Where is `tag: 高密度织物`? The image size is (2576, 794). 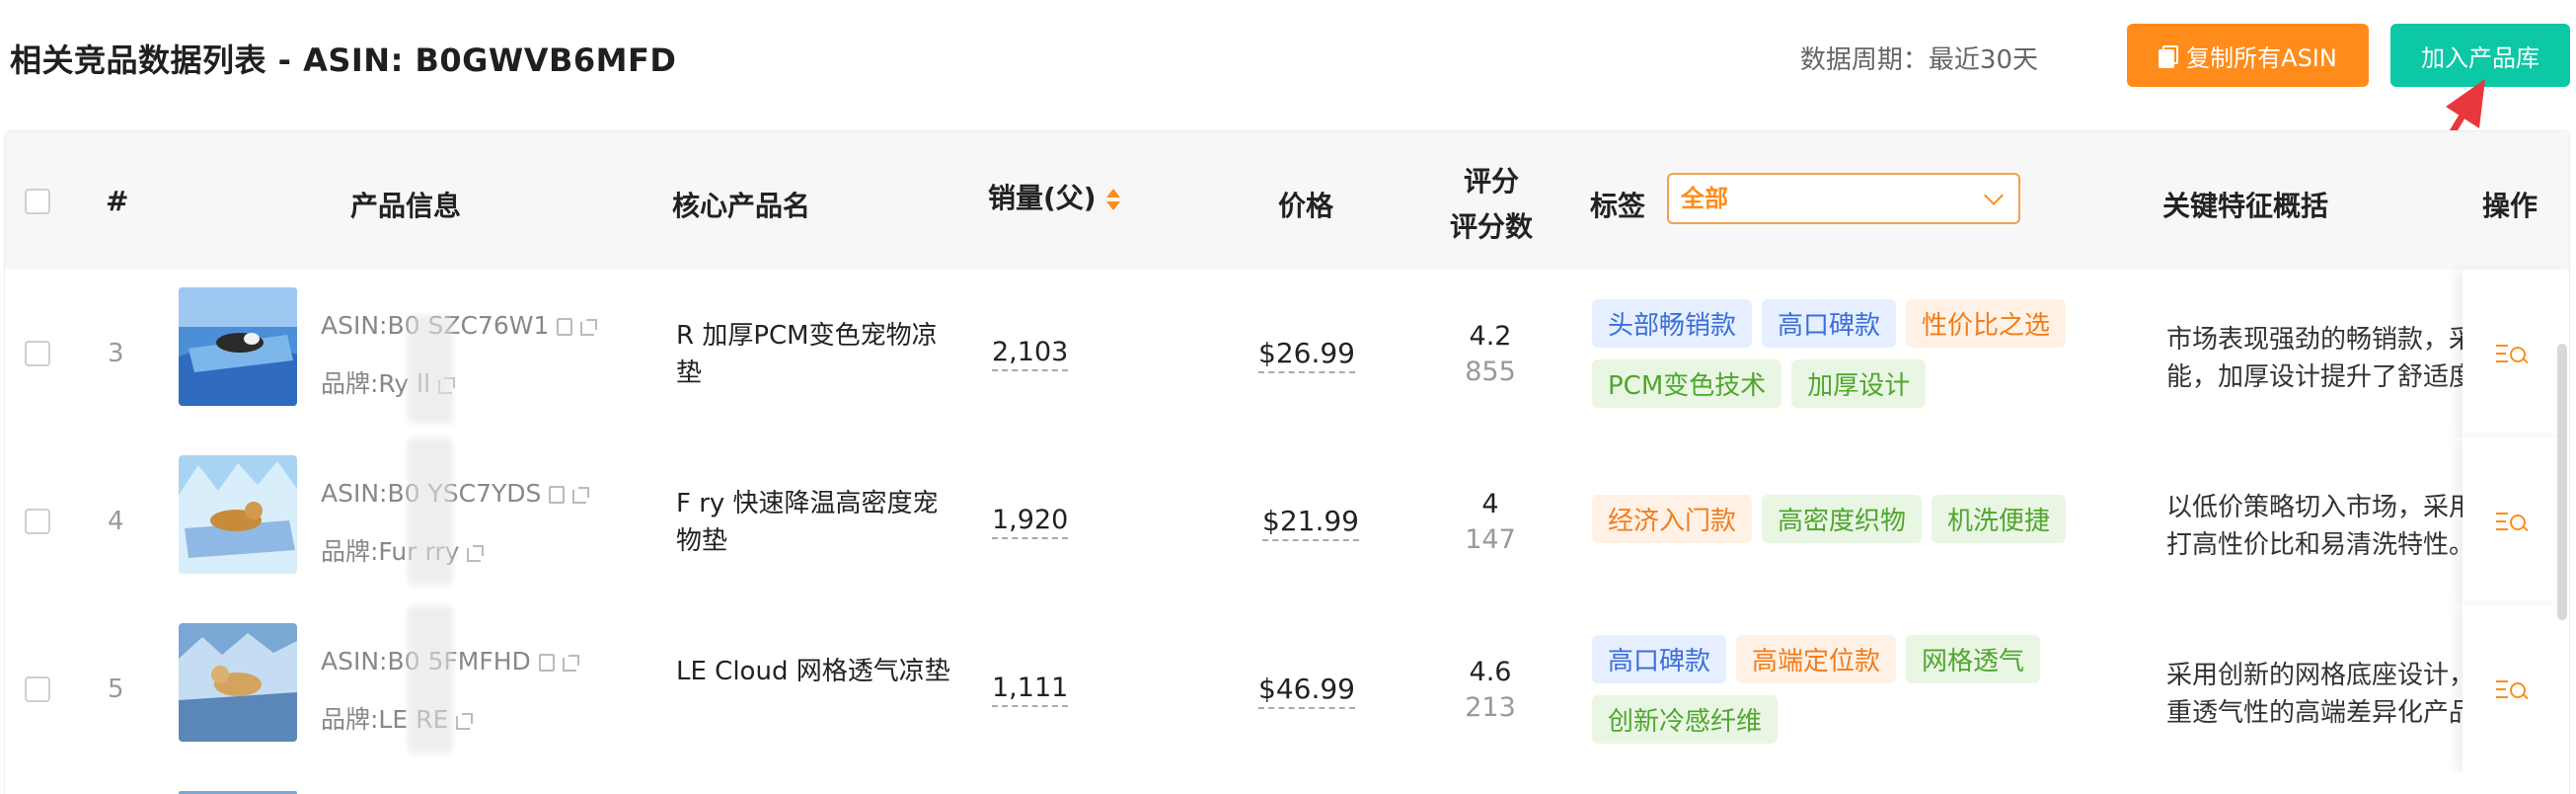 tag: 高密度织物 is located at coordinates (1842, 519).